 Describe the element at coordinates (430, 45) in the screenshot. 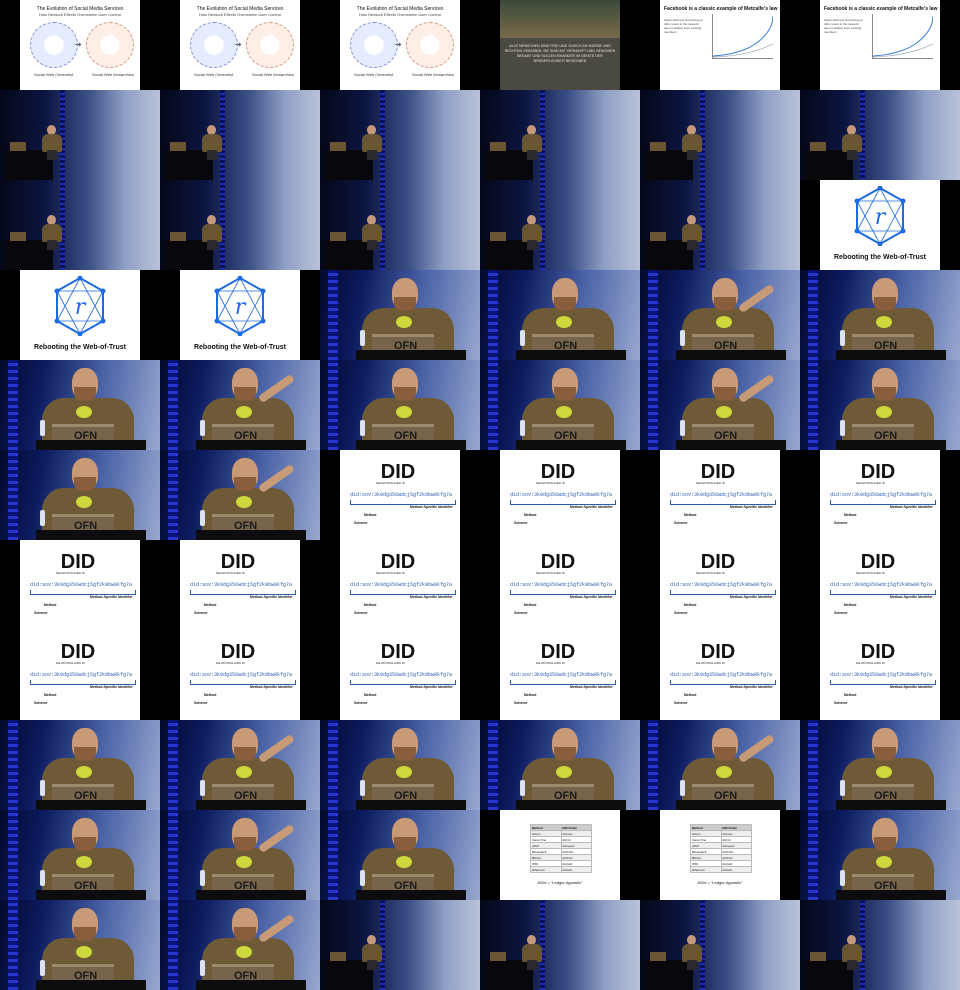

I see `network-diagram-right` at that location.